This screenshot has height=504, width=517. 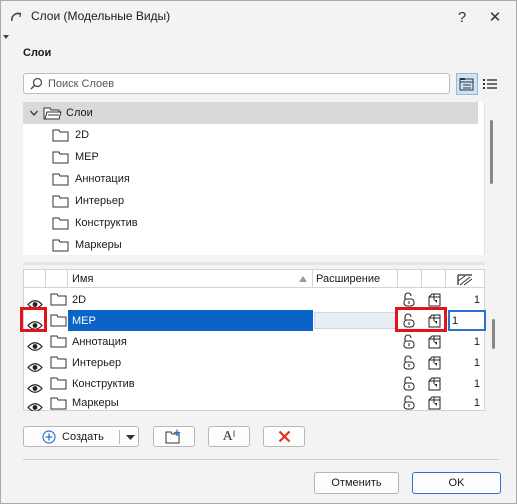 What do you see at coordinates (410, 279) in the screenshot?
I see `lock-column-header` at bounding box center [410, 279].